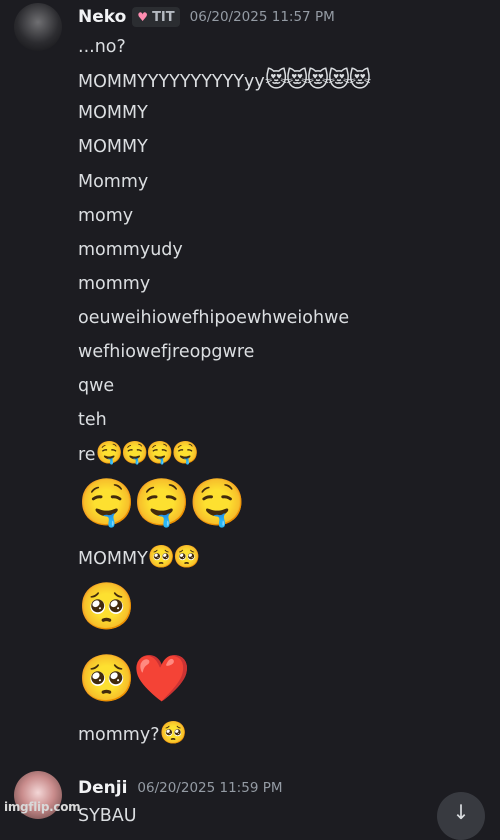  What do you see at coordinates (96, 386) in the screenshot?
I see `message-line: qwe` at bounding box center [96, 386].